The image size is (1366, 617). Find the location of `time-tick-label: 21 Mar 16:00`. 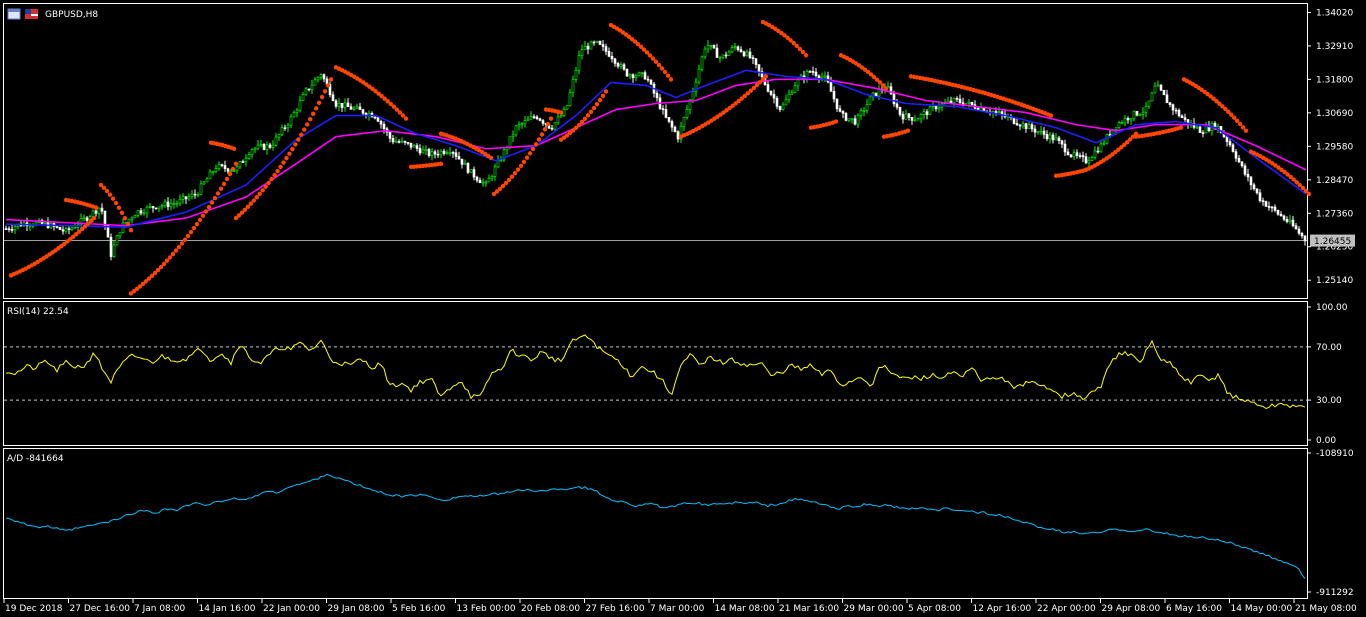

time-tick-label: 21 Mar 16:00 is located at coordinates (809, 609).